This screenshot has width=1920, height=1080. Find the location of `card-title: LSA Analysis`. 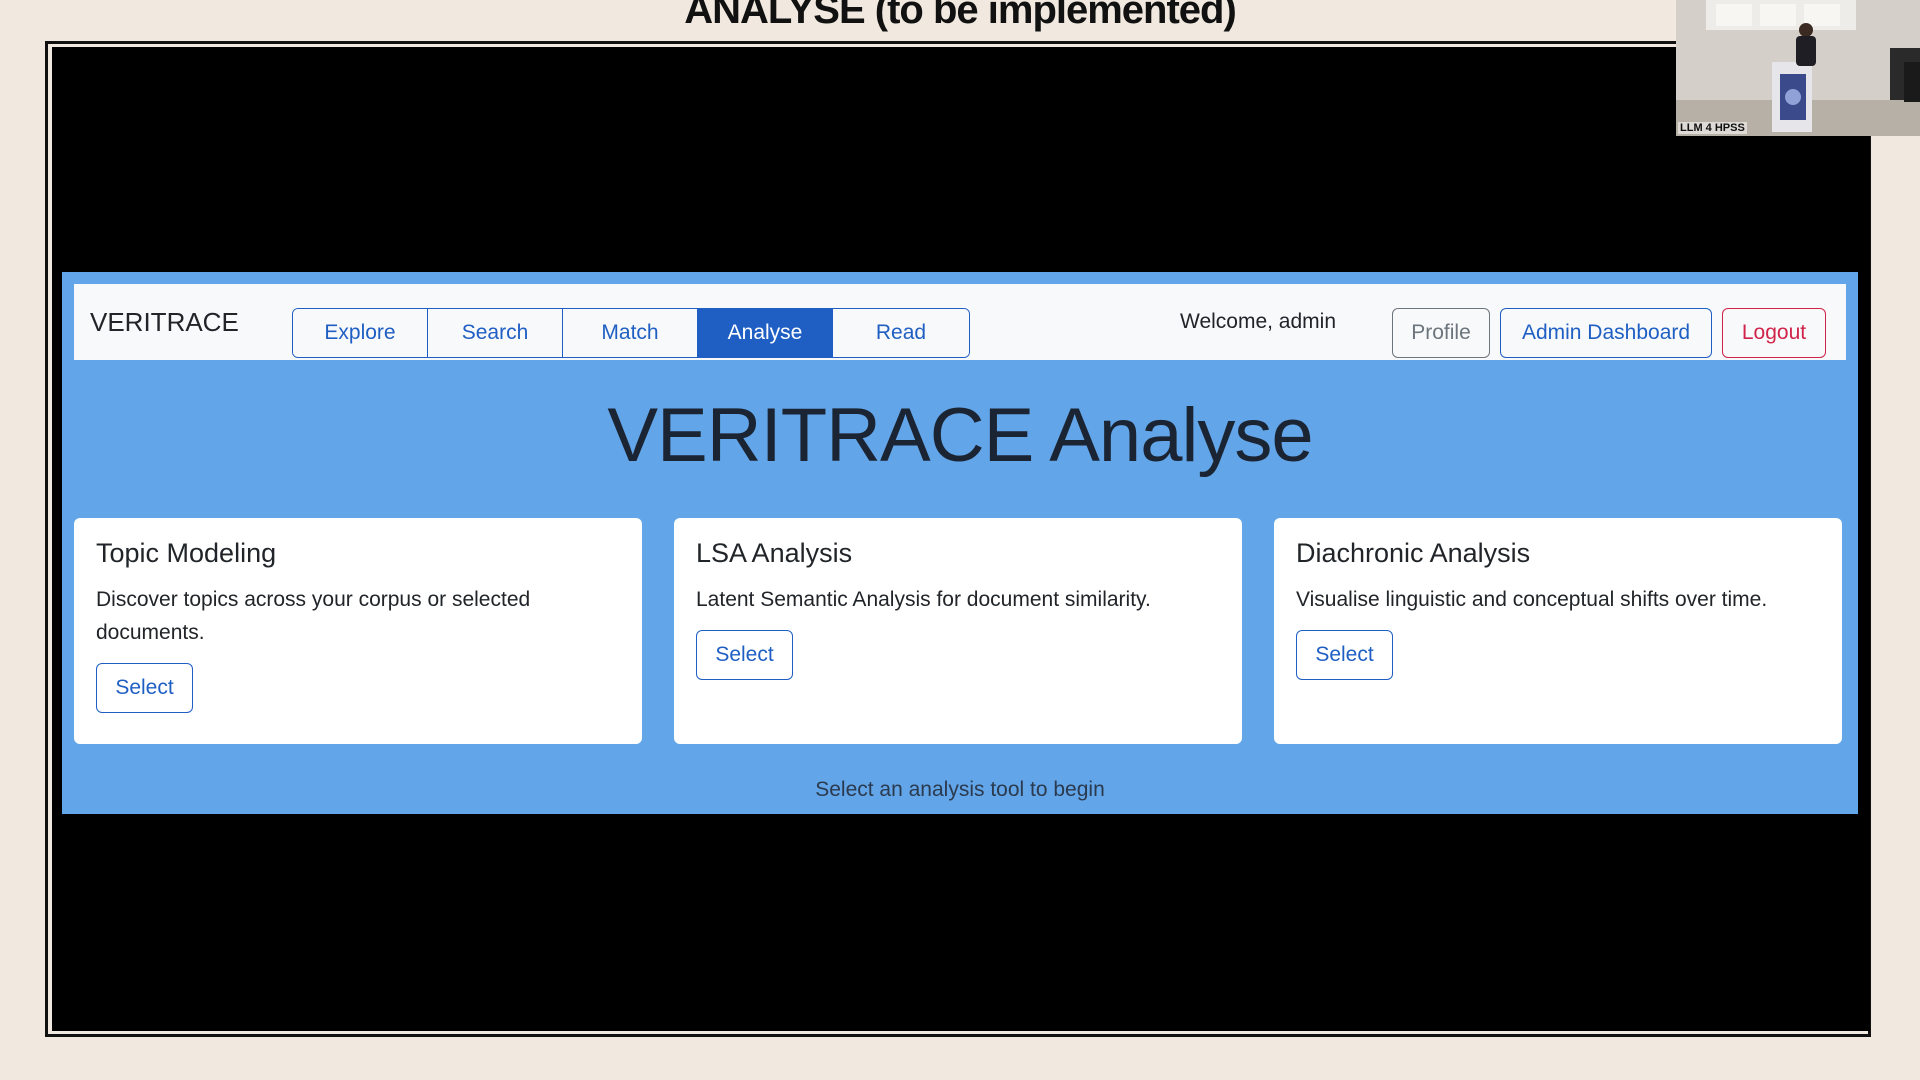

card-title: LSA Analysis is located at coordinates (774, 553).